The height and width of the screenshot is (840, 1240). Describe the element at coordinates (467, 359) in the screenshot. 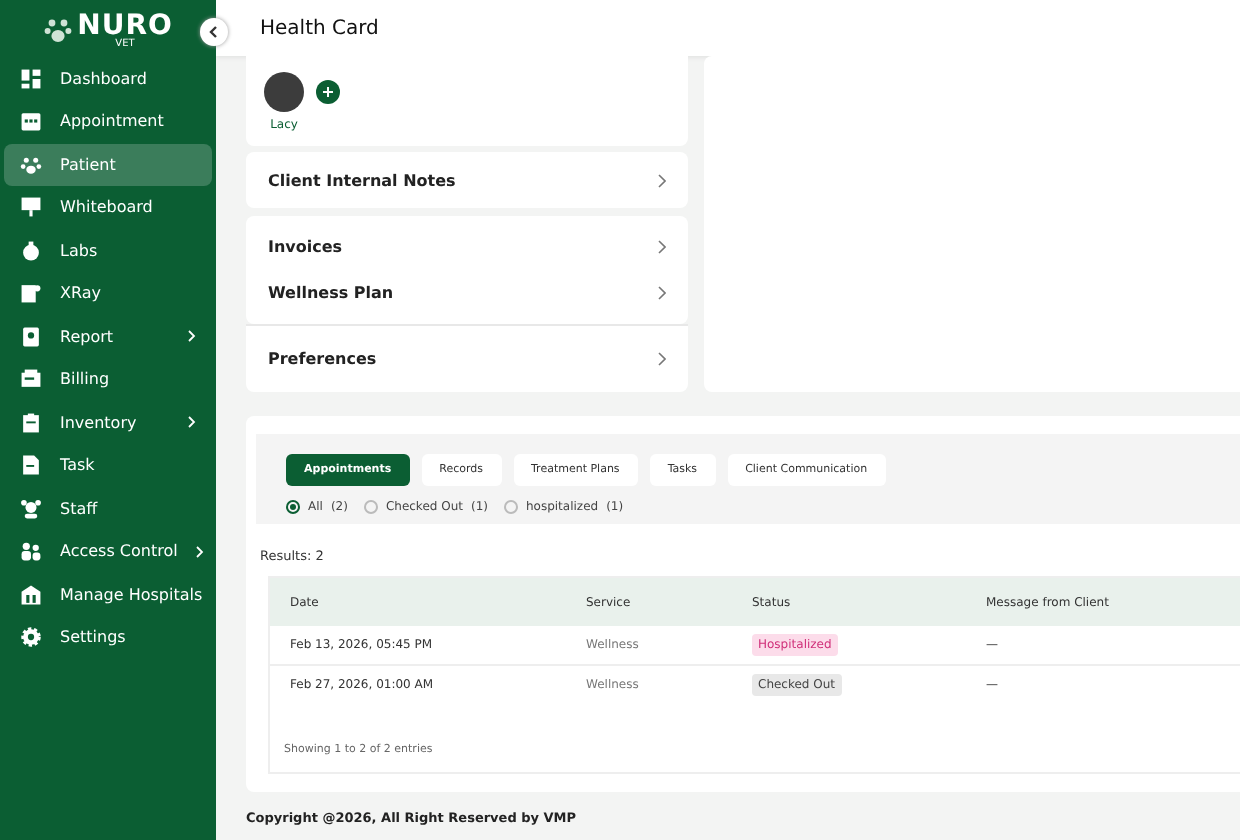

I see `menu-item: Preferences` at that location.